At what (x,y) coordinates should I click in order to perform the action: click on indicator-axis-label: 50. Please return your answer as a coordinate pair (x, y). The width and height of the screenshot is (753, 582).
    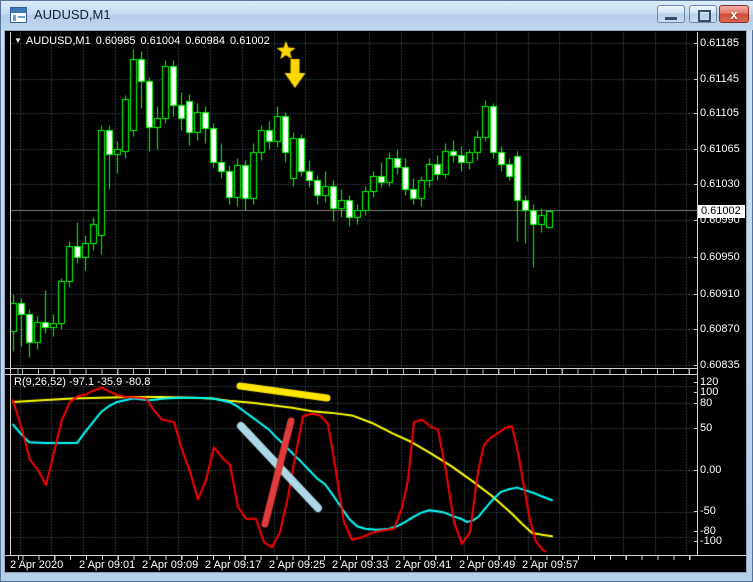
    Looking at the image, I should click on (706, 428).